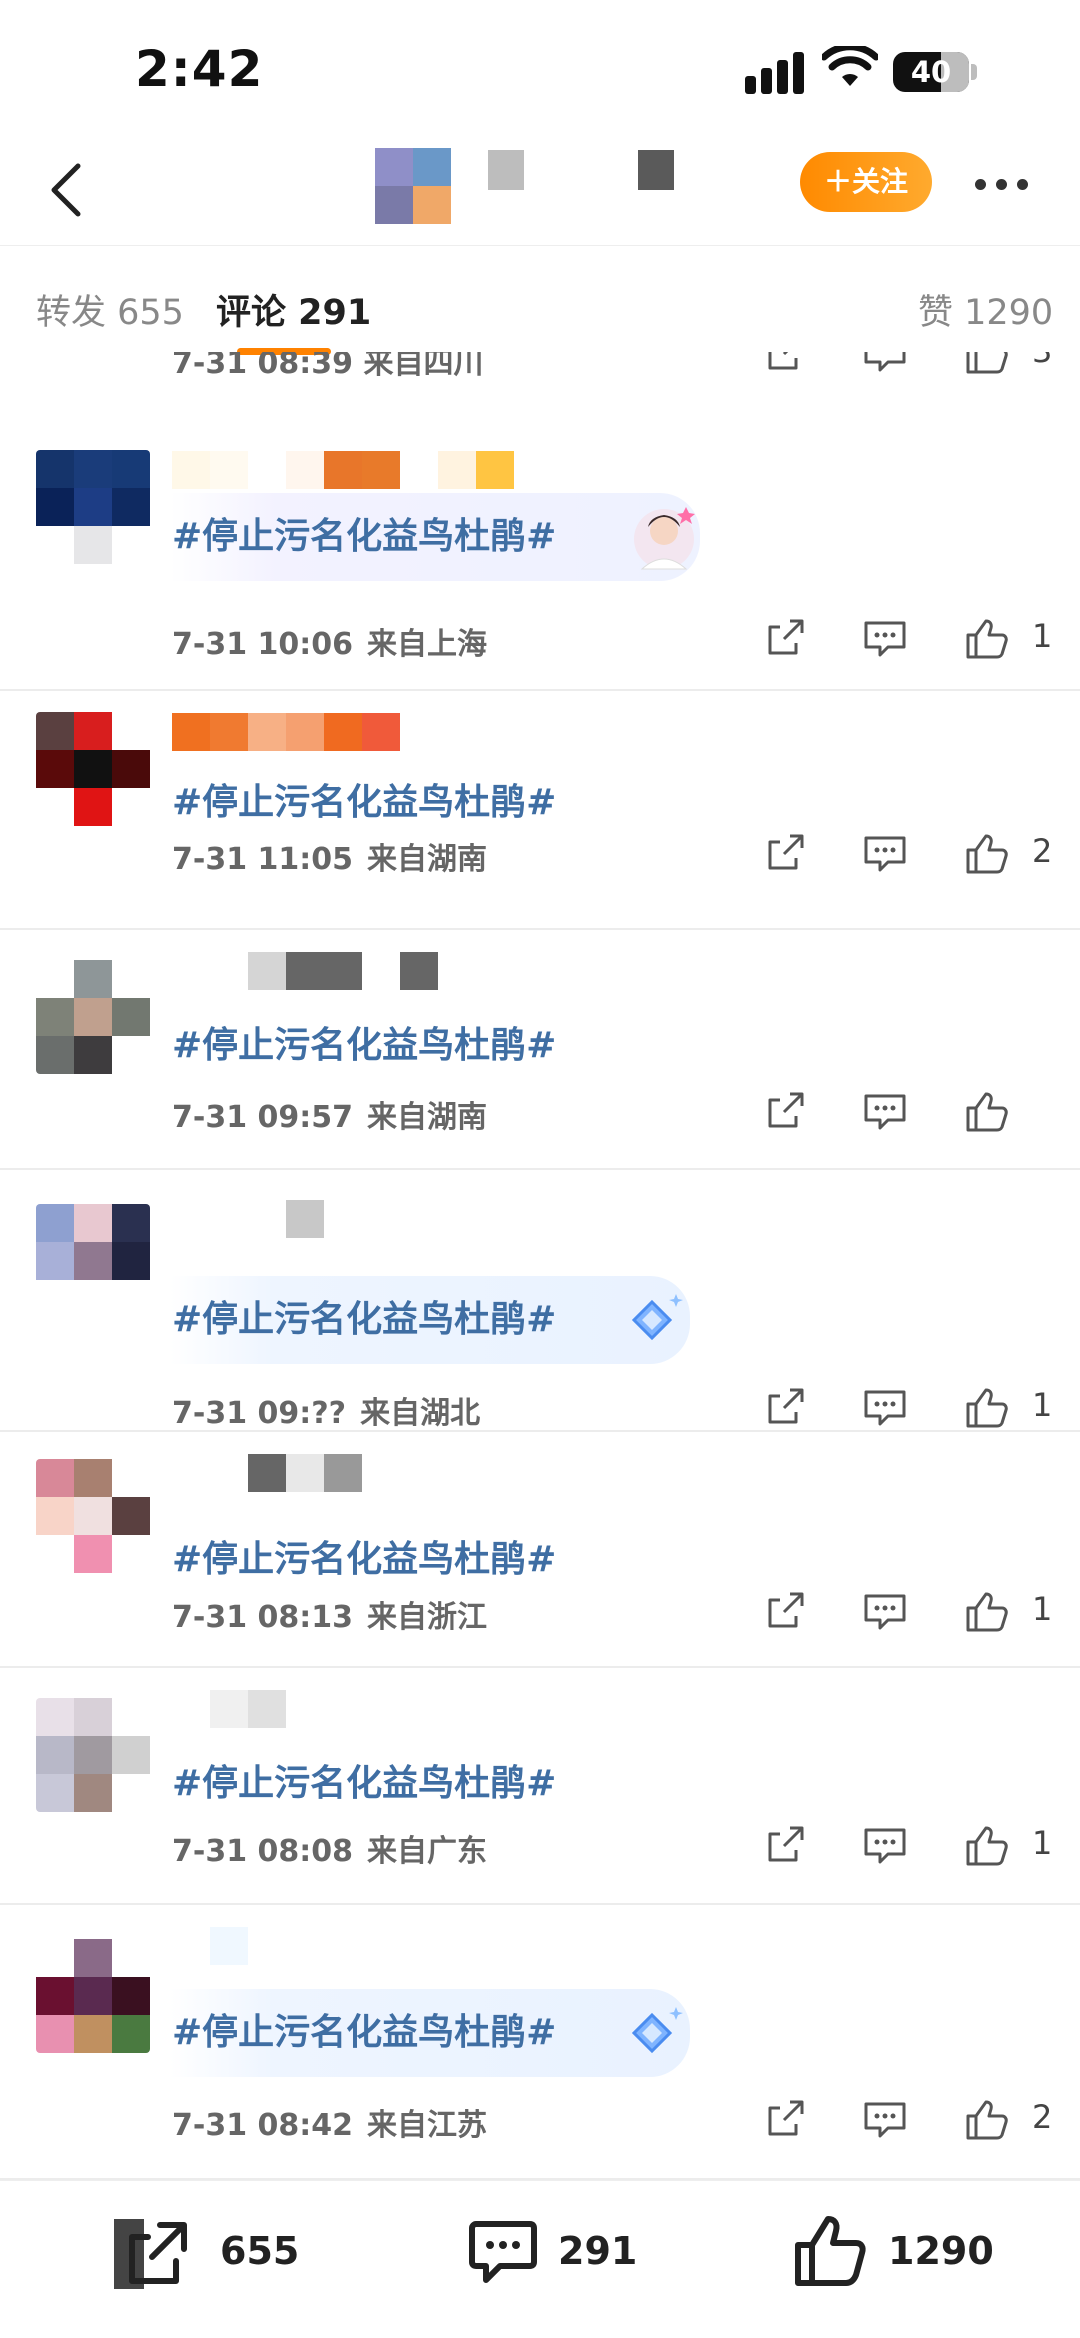  I want to click on follow-button: ＋关注, so click(866, 182).